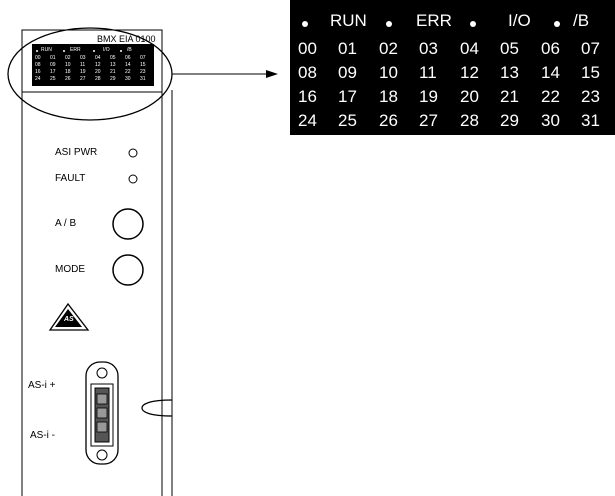 This screenshot has width=615, height=496. What do you see at coordinates (128, 270) in the screenshot?
I see `mode-button-icon` at bounding box center [128, 270].